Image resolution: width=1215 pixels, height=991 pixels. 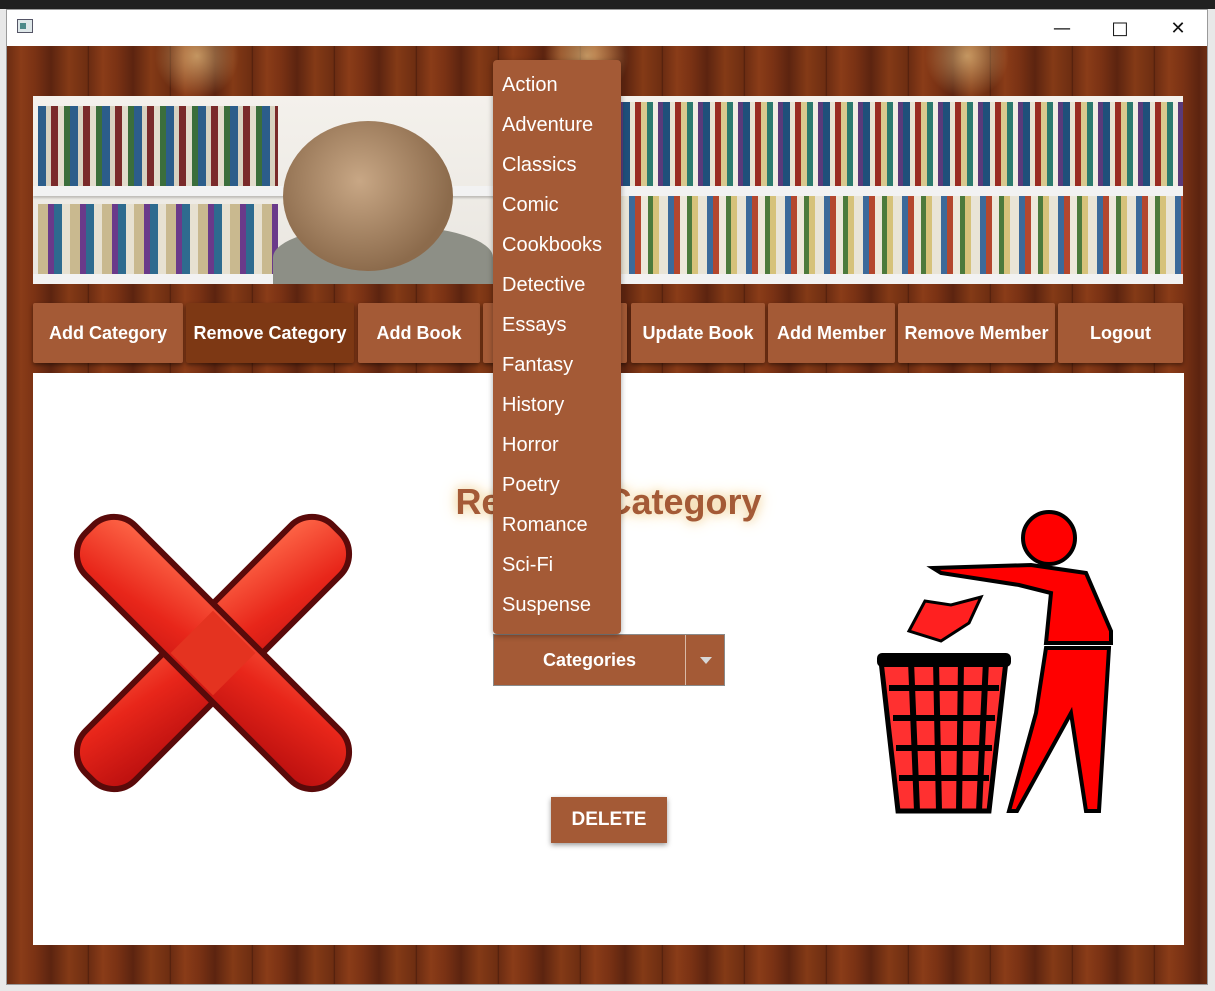 I want to click on nav-add-category-button: Add Category, so click(x=108, y=333).